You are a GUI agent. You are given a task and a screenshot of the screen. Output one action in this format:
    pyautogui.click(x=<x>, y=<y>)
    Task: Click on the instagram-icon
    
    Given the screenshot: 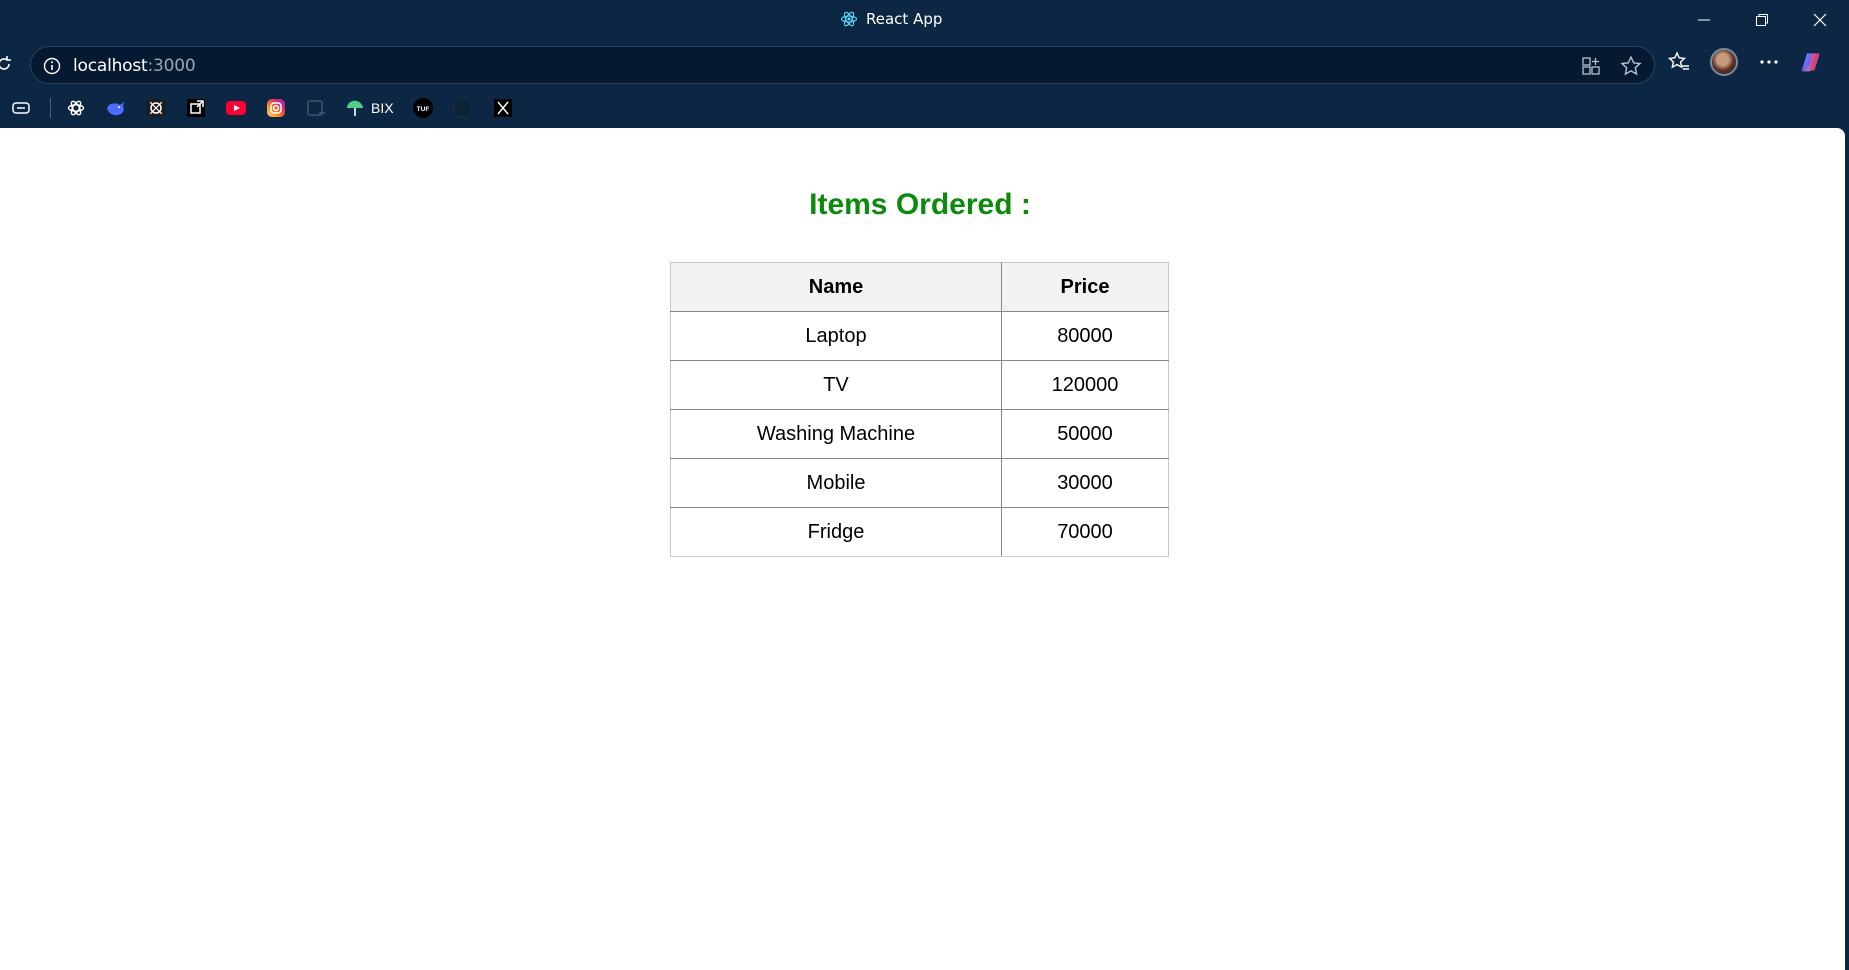 What is the action you would take?
    pyautogui.click(x=276, y=108)
    